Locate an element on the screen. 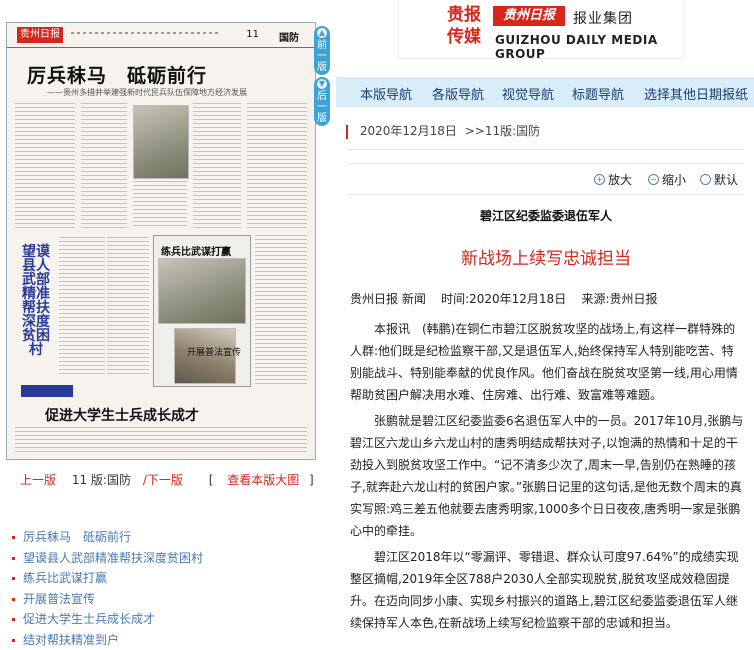 The height and width of the screenshot is (650, 754). list-item: 开展普法宣传 is located at coordinates (174, 599).